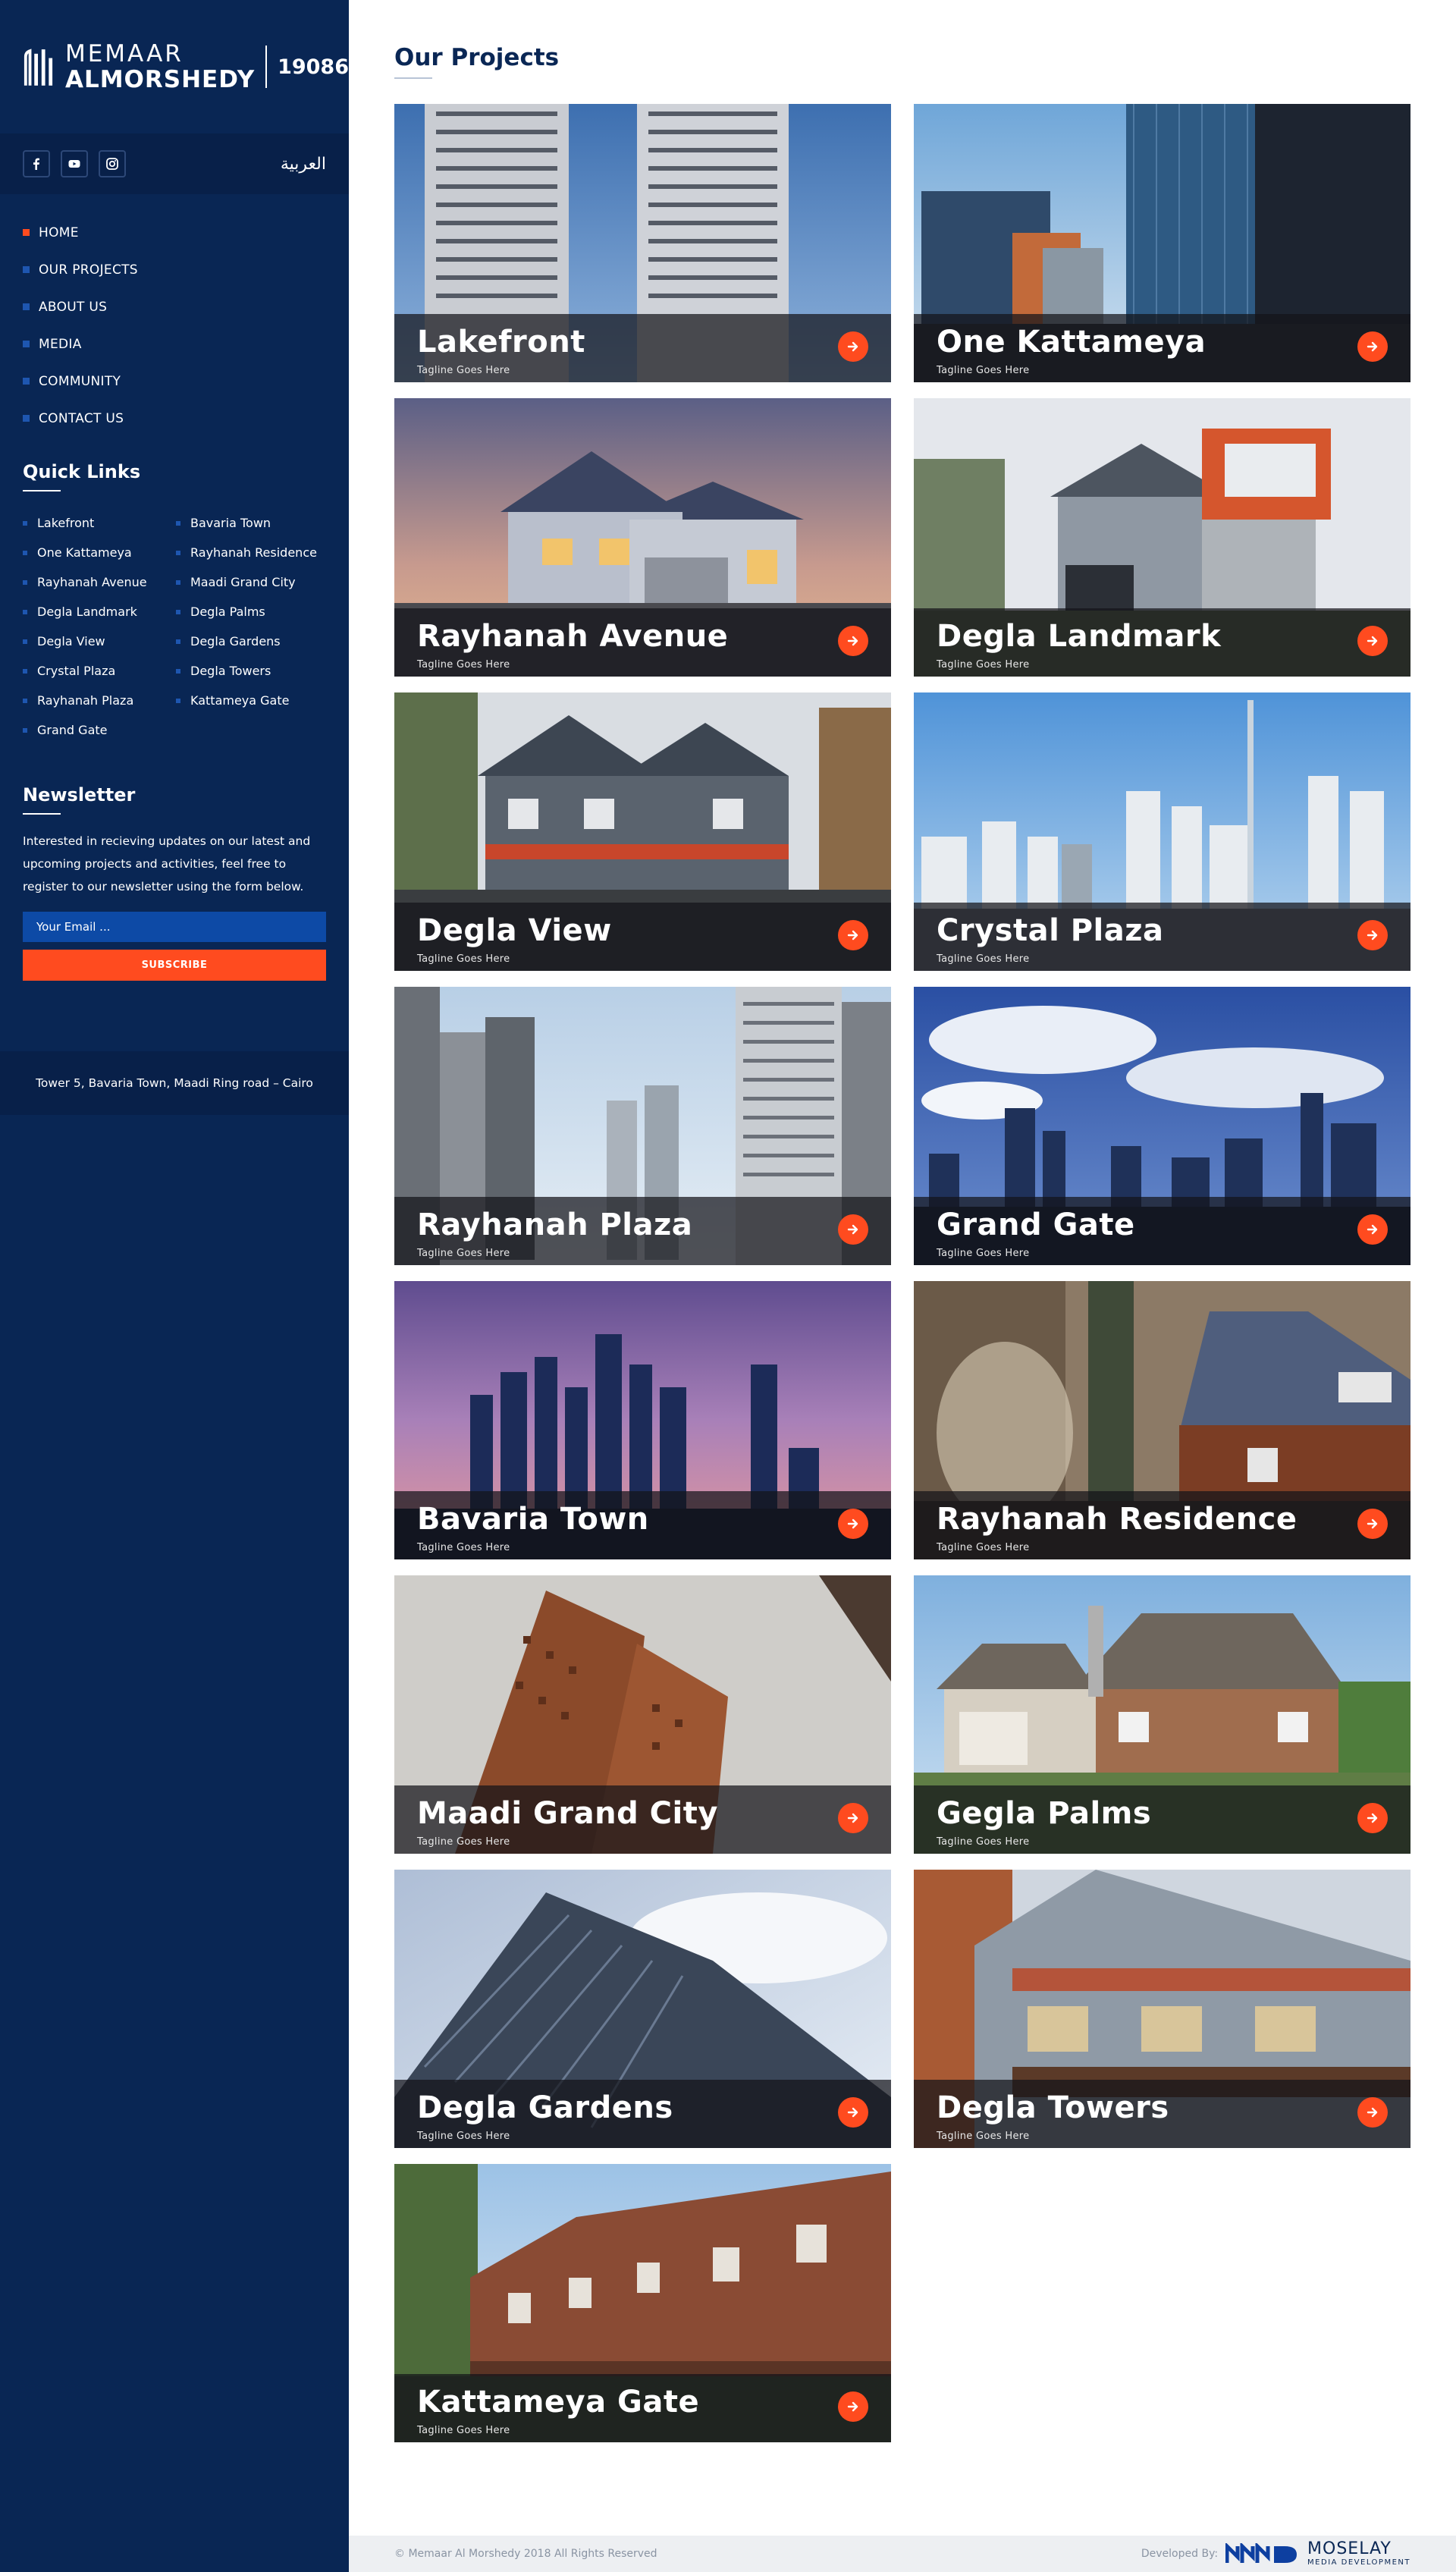 This screenshot has height=2572, width=1456. What do you see at coordinates (303, 164) in the screenshot?
I see `language-switch: العربية` at bounding box center [303, 164].